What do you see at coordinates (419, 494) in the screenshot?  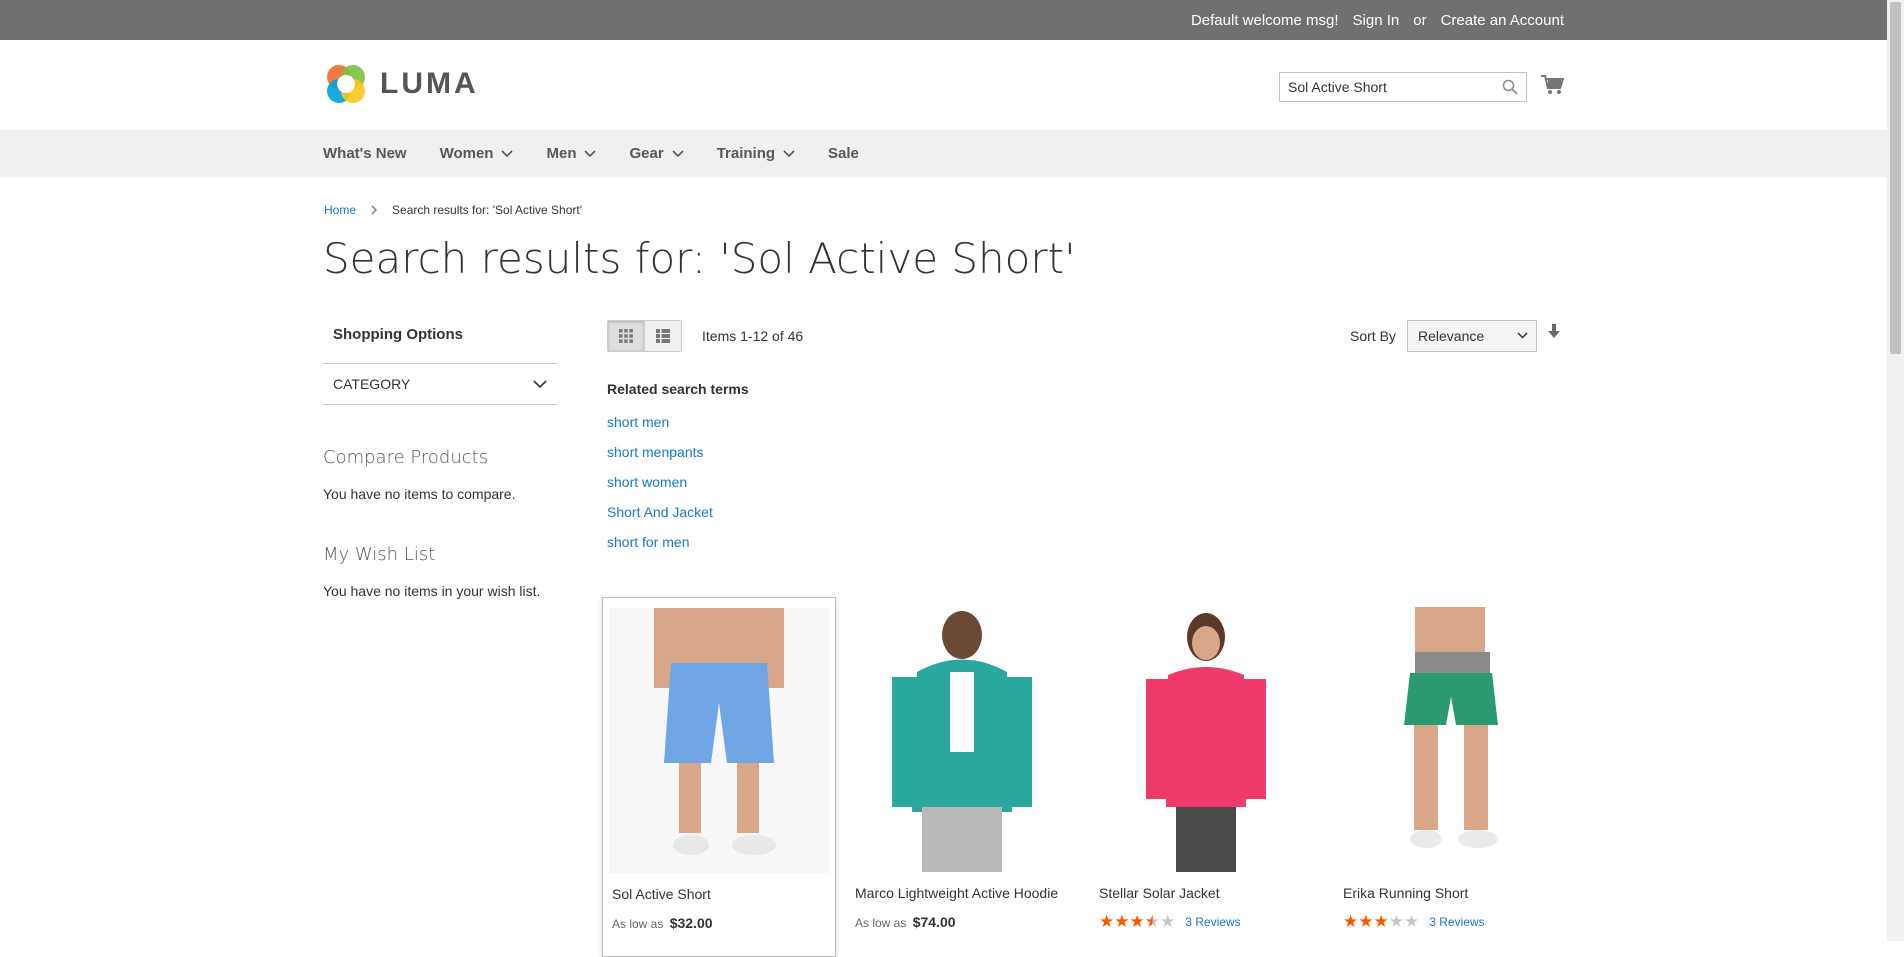 I see `compare-empty-text: You have no items to compare.` at bounding box center [419, 494].